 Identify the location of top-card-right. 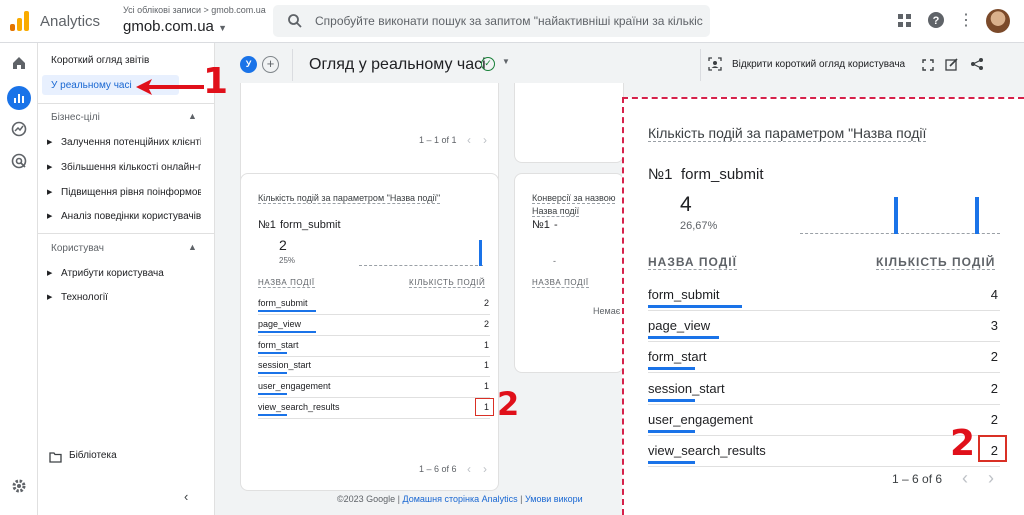
(569, 123).